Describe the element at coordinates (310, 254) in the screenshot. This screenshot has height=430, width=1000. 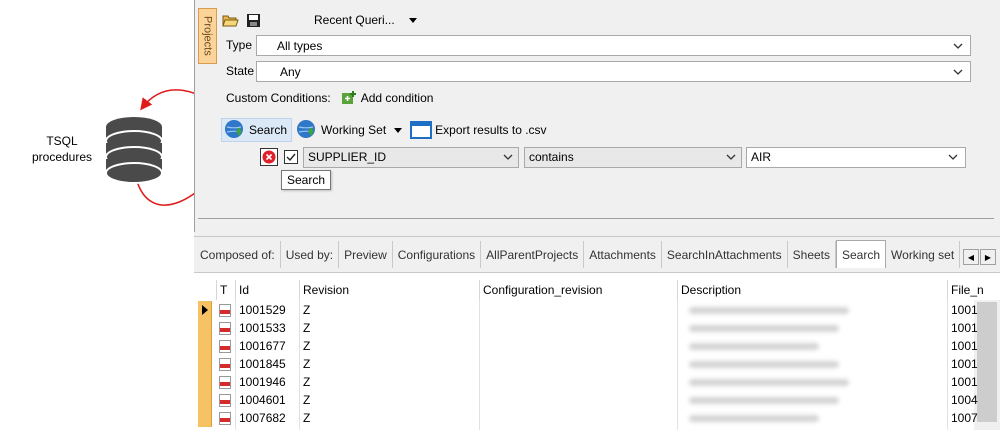
I see `tab-used-by: Used by:` at that location.